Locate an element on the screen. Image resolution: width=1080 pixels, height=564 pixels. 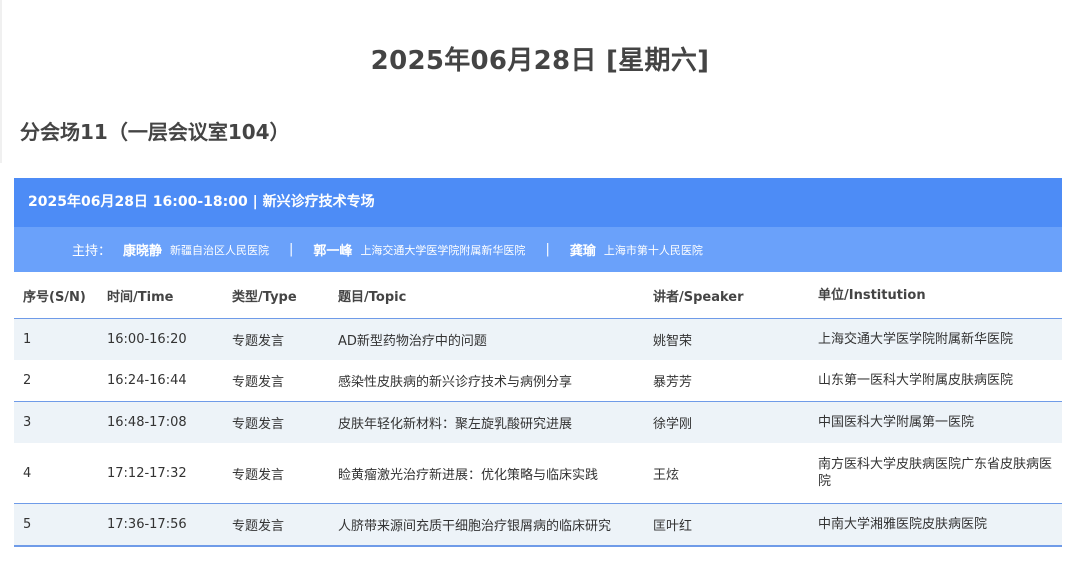
venue-title: 分会场11（一层会议室104） is located at coordinates (155, 132).